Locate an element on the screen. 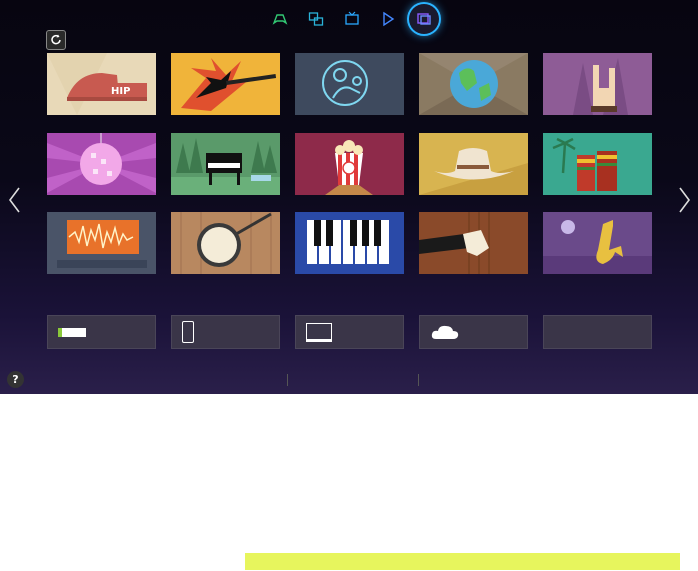 The image size is (698, 571). usb-icon is located at coordinates (72, 332).